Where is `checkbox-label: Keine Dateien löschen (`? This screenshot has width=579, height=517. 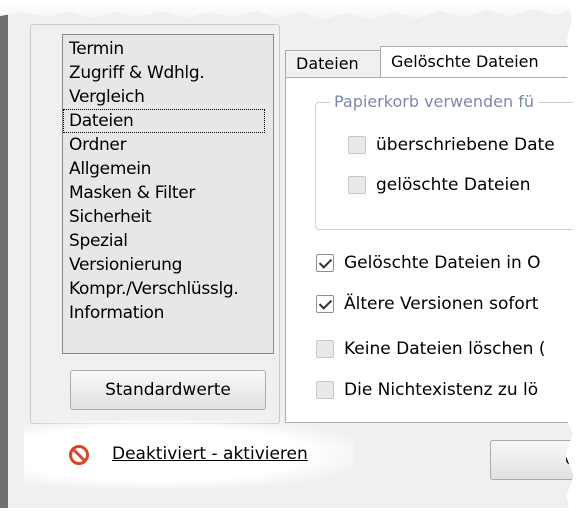 checkbox-label: Keine Dateien löschen ( is located at coordinates (445, 349).